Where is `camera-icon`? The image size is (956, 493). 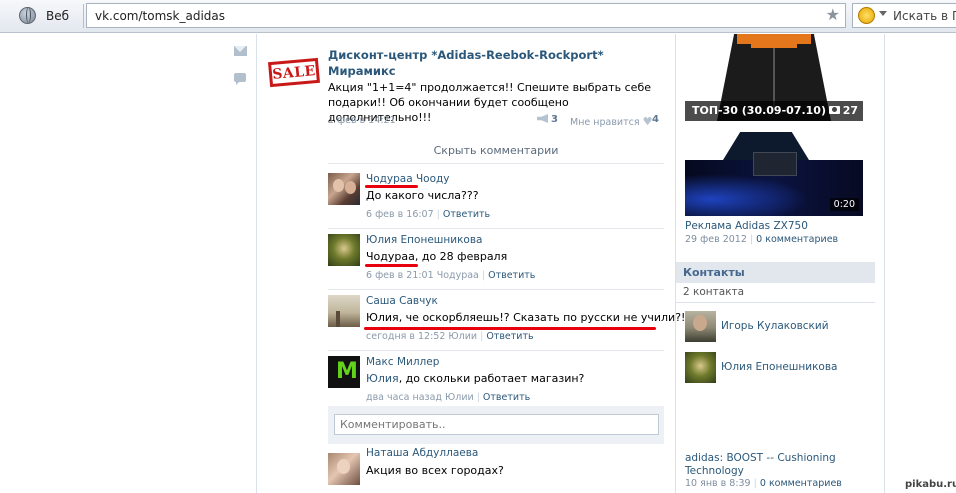
camera-icon is located at coordinates (834, 110).